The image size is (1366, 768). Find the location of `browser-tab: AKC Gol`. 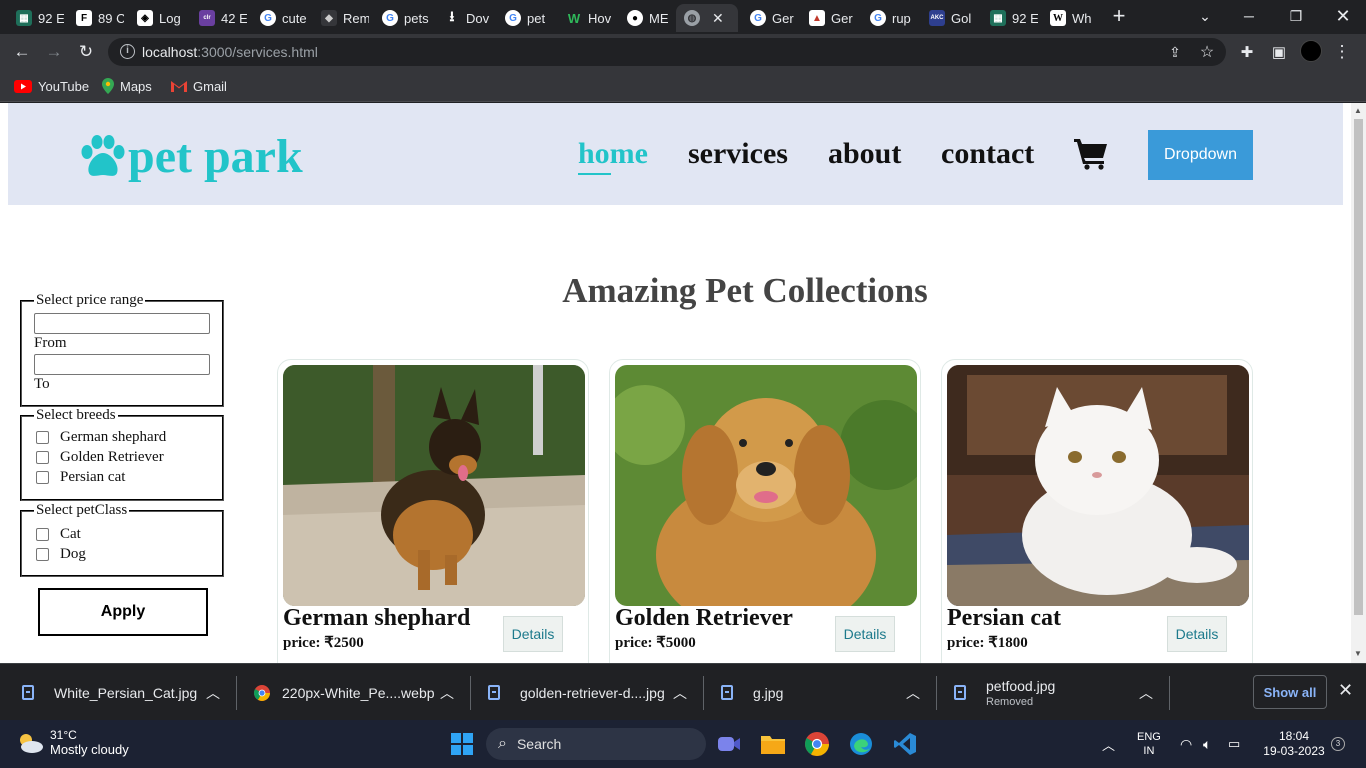

browser-tab: AKC Gol is located at coordinates (949, 18).